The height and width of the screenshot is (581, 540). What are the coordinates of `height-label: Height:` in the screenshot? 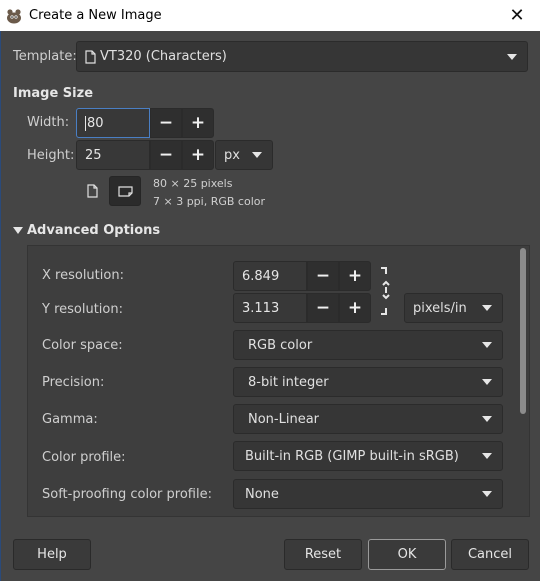 It's located at (51, 155).